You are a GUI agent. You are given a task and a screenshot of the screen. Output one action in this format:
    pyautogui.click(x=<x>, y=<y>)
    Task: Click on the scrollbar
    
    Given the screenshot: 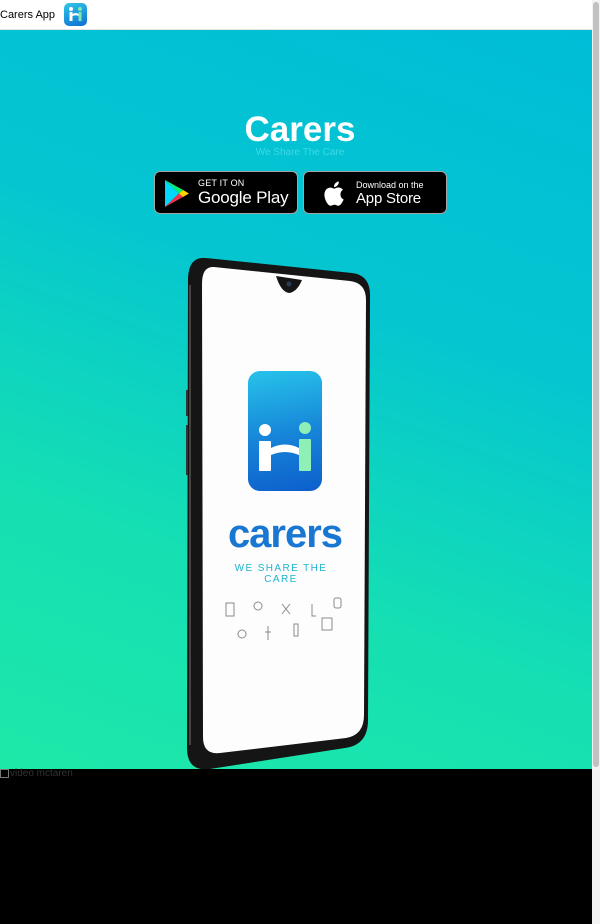 What is the action you would take?
    pyautogui.click(x=596, y=462)
    